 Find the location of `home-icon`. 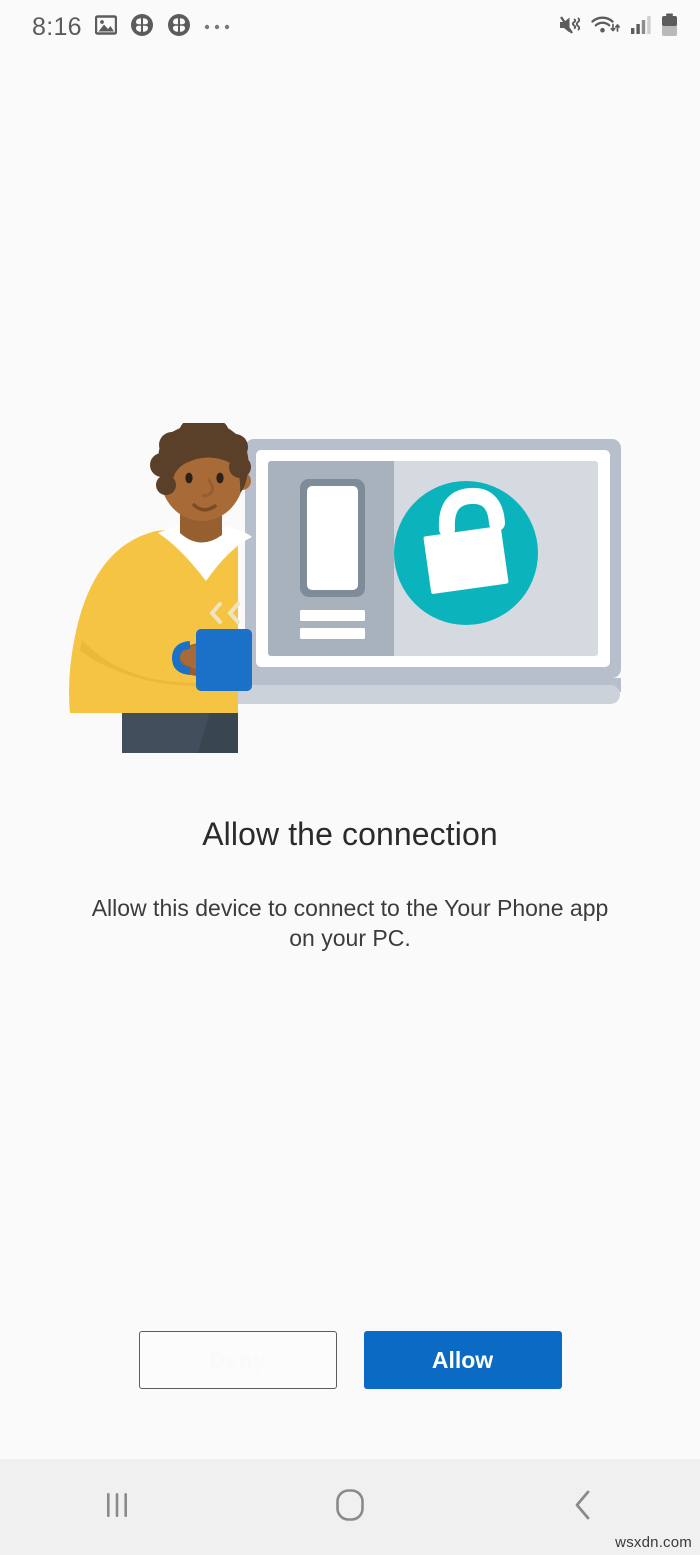

home-icon is located at coordinates (350, 1507).